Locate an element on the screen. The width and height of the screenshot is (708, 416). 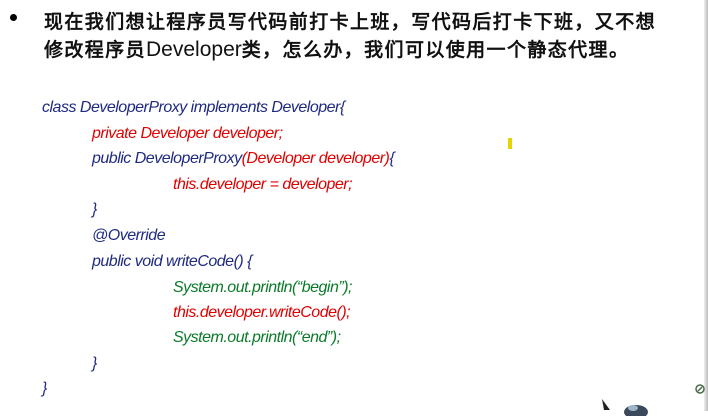
code-line-10: System.out.println(“end”); is located at coordinates (257, 337).